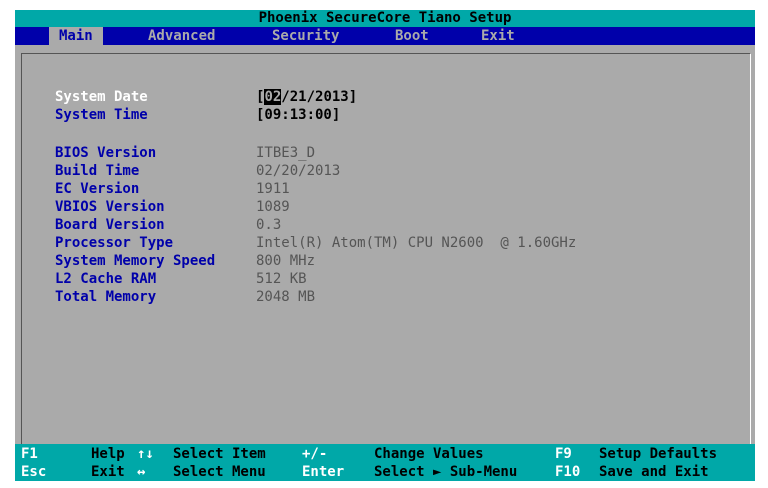 This screenshot has height=488, width=768. What do you see at coordinates (135, 261) in the screenshot?
I see `info-label: System Memory Speed` at bounding box center [135, 261].